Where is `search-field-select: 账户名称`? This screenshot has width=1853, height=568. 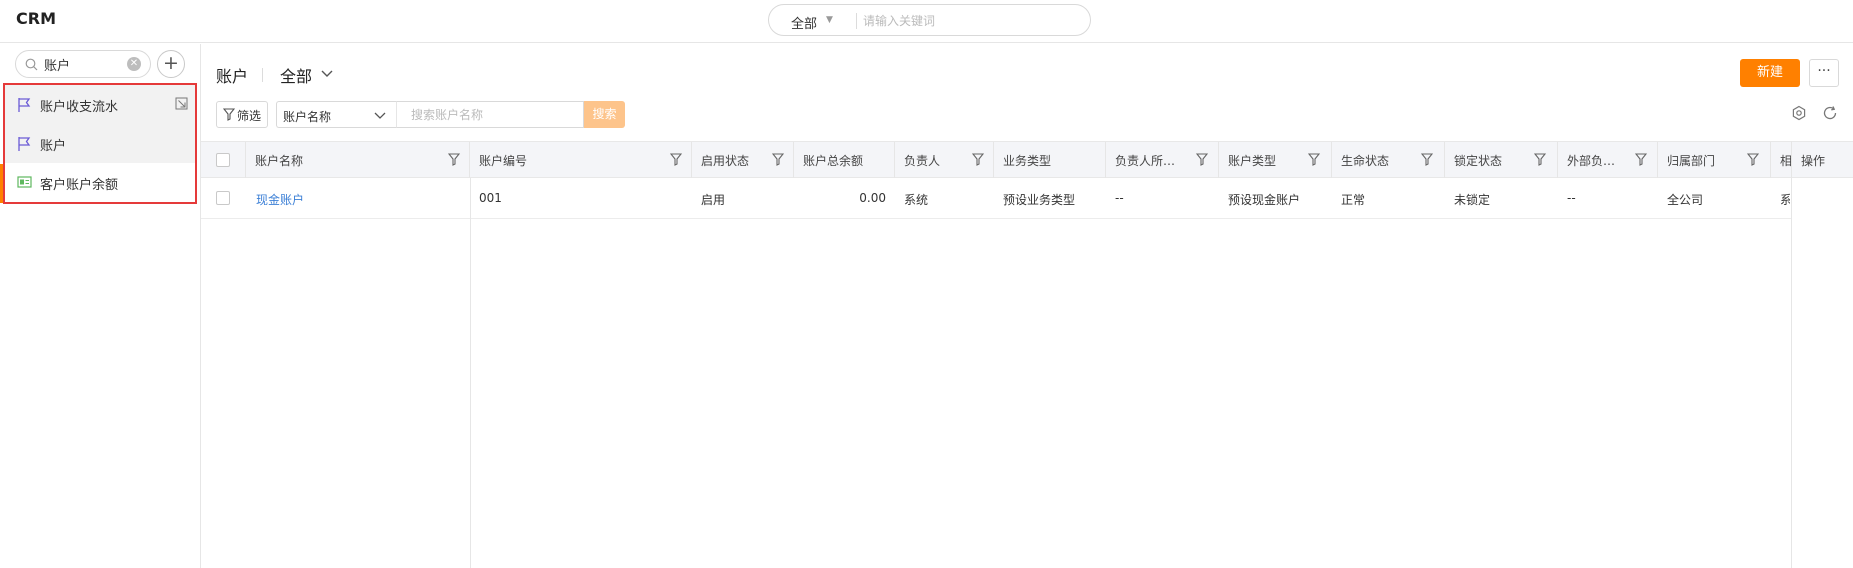
search-field-select: 账户名称 is located at coordinates (336, 114).